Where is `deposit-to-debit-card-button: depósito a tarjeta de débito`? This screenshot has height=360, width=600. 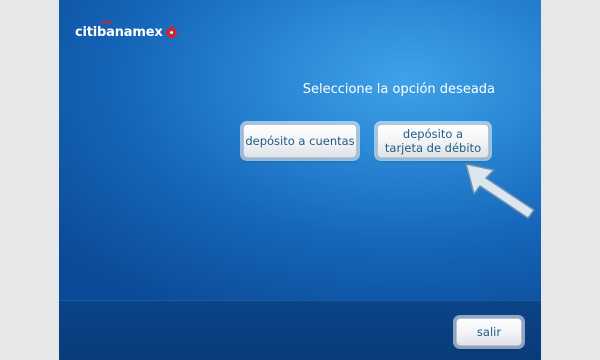 deposit-to-debit-card-button: depósito a tarjeta de débito is located at coordinates (433, 141).